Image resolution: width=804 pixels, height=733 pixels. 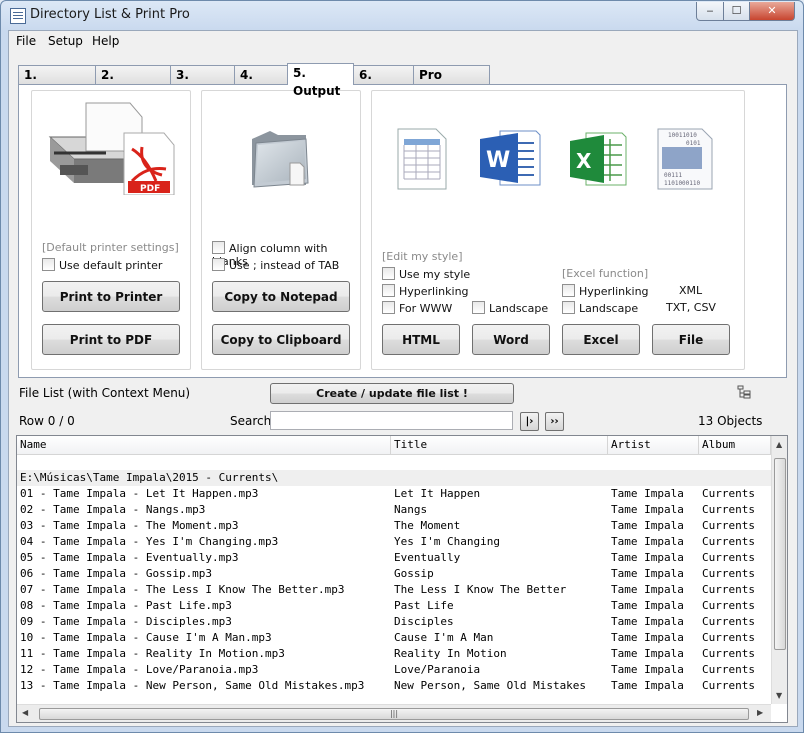 What do you see at coordinates (111, 339) in the screenshot?
I see `print-to-pdf-button: Print to PDF` at bounding box center [111, 339].